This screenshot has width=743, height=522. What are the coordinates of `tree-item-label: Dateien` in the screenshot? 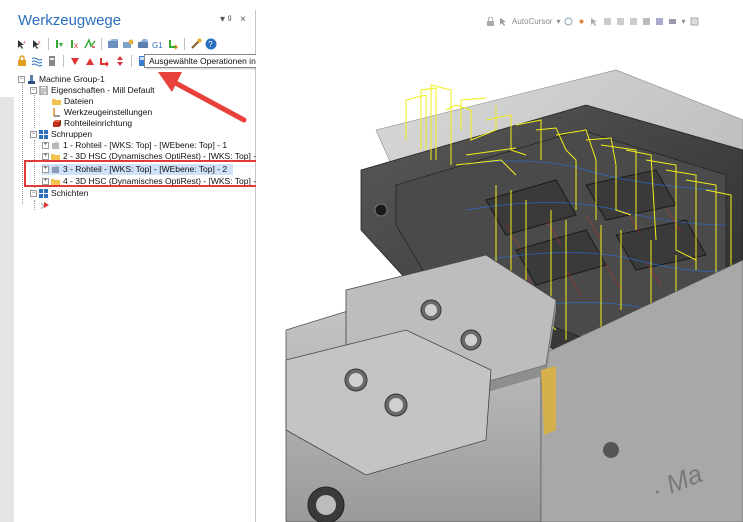 It's located at (79, 101).